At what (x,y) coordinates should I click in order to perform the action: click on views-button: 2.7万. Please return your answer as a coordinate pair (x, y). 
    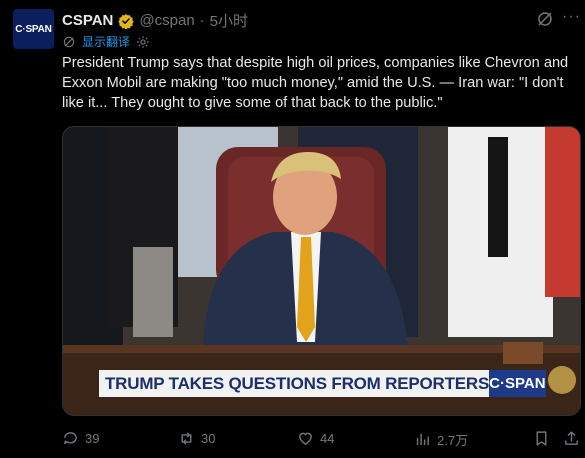
    Looking at the image, I should click on (441, 439).